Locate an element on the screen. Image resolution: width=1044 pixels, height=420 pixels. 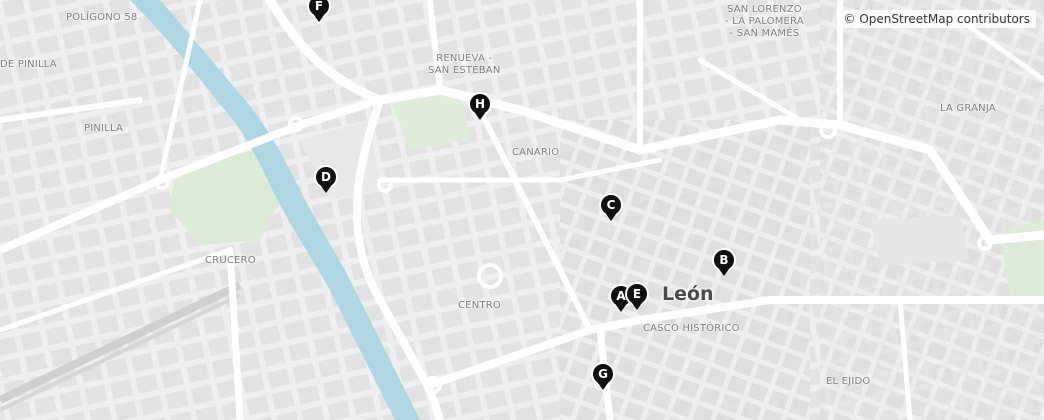
map-marker-g: G is located at coordinates (603, 377).